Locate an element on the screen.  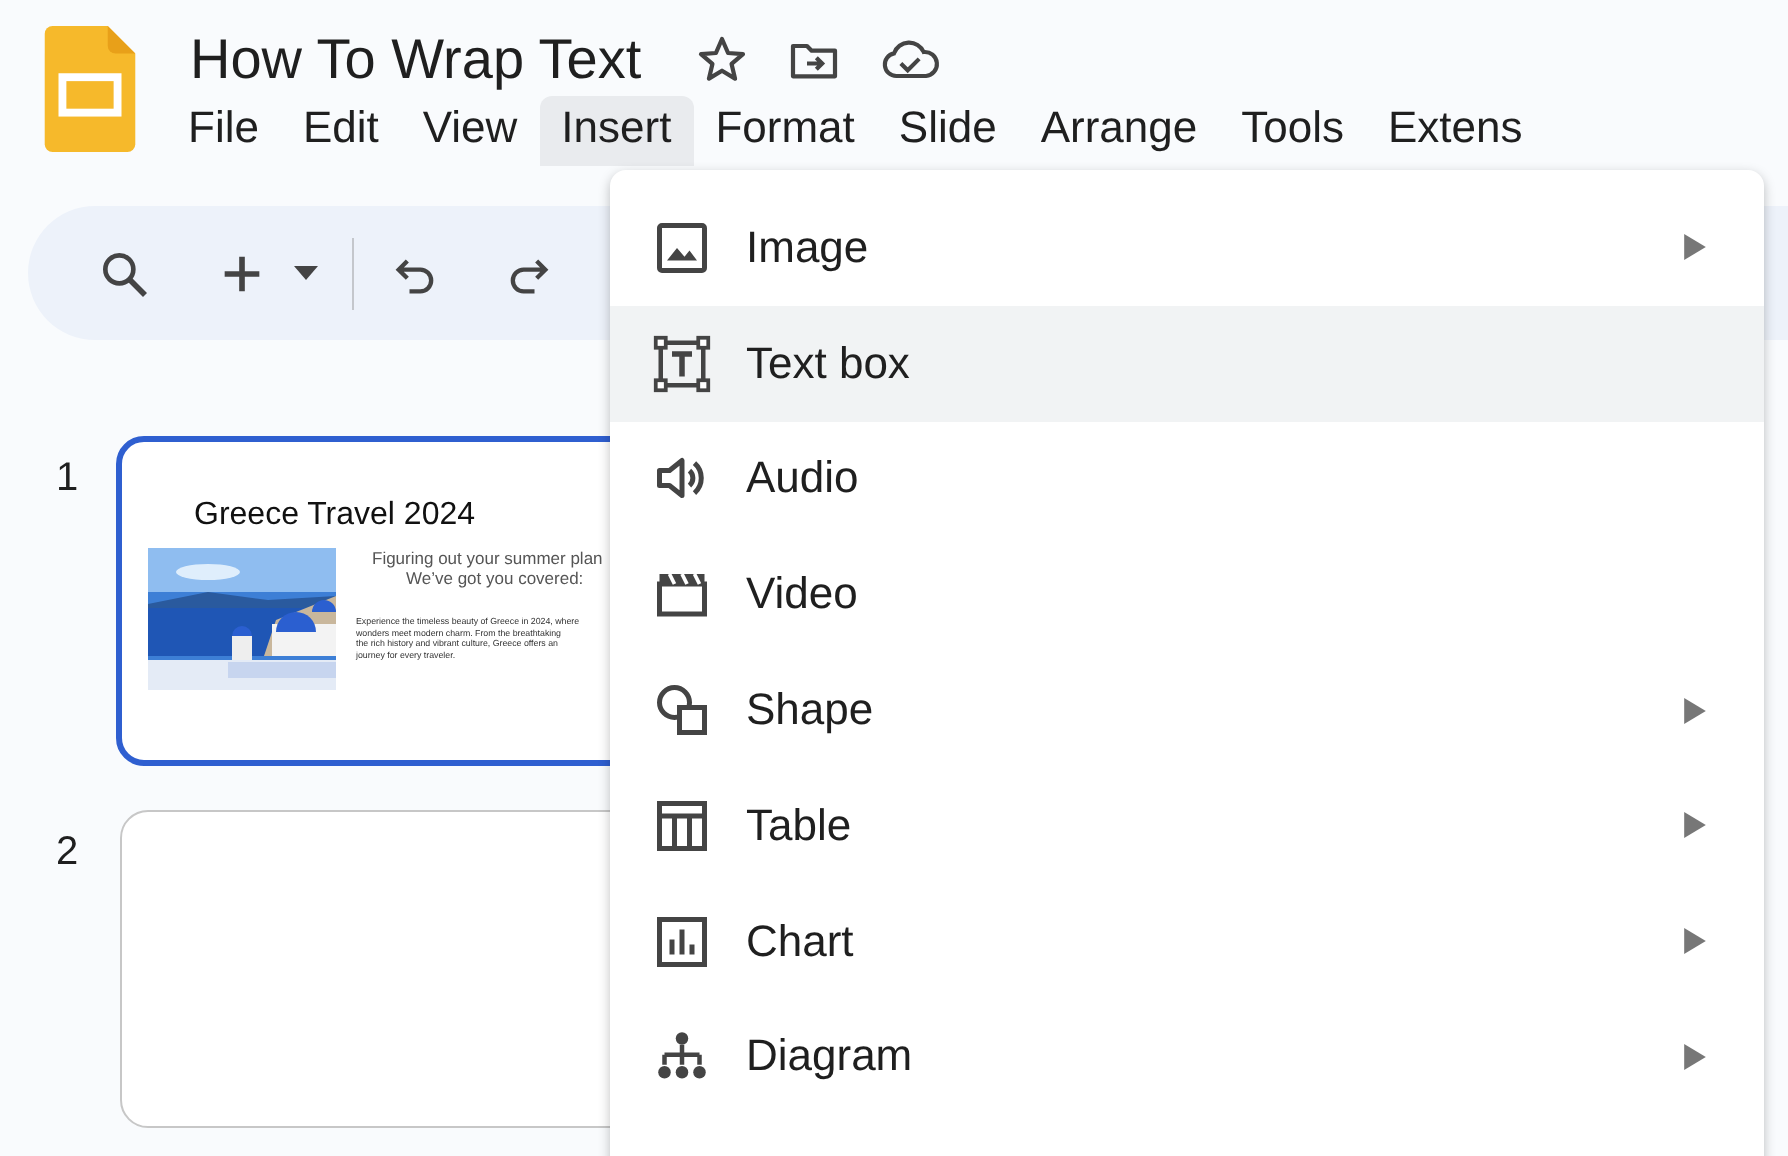
menu-item: Audio is located at coordinates (1187, 479).